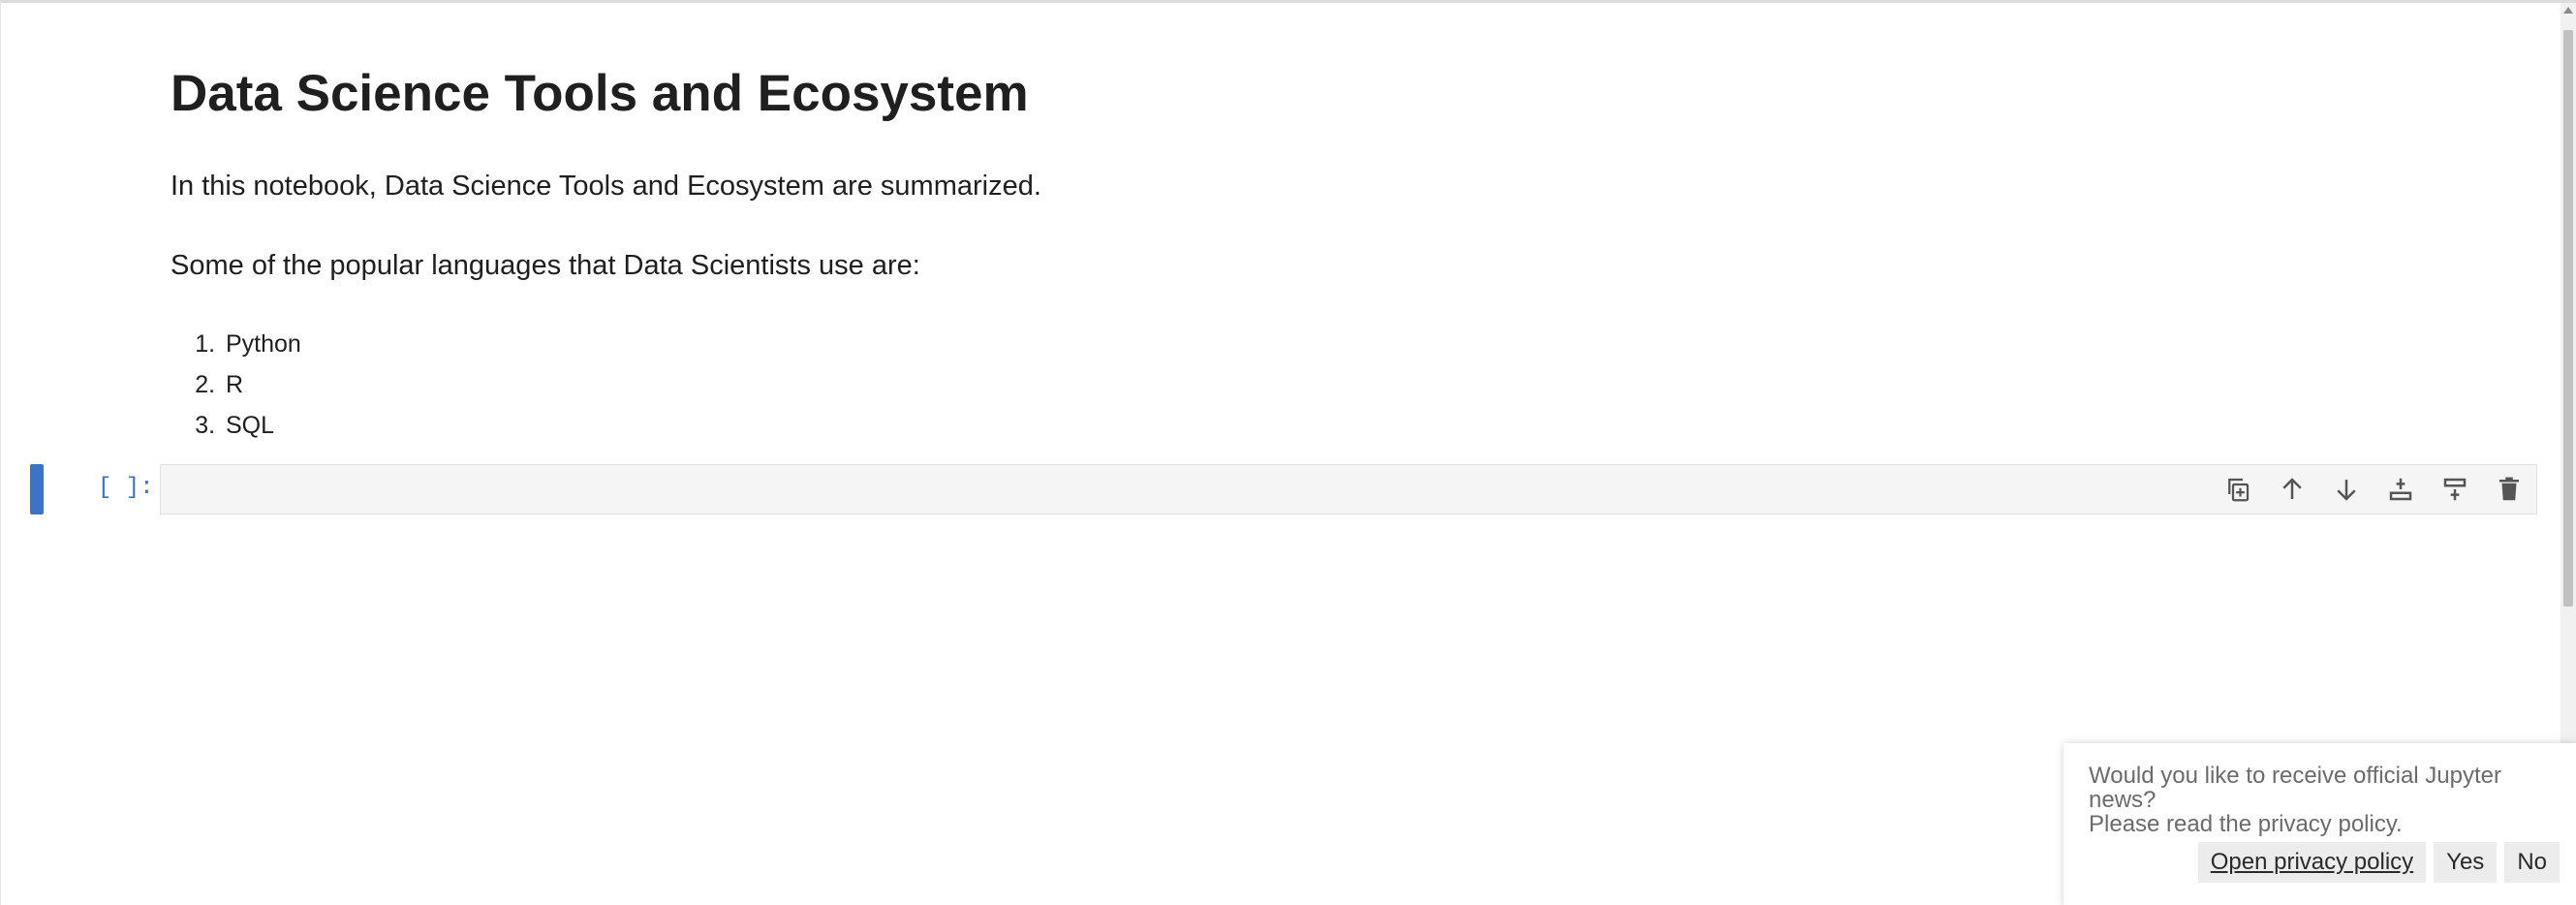 The image size is (2576, 905). I want to click on move-up-button, so click(2292, 489).